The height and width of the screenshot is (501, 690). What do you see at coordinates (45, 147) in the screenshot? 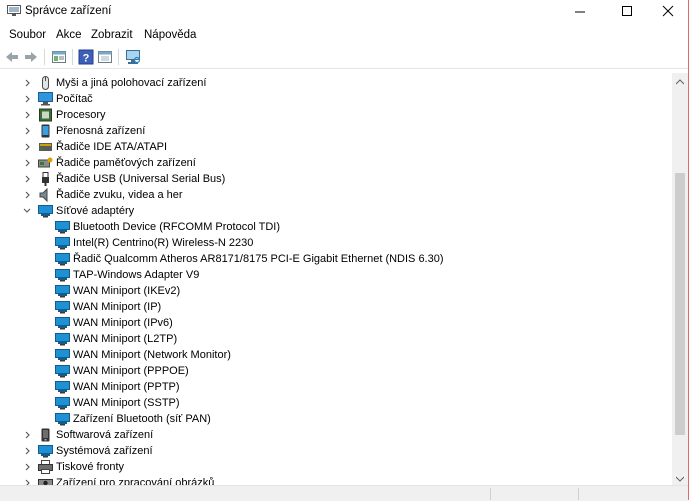
I see `ide-controller-icon` at bounding box center [45, 147].